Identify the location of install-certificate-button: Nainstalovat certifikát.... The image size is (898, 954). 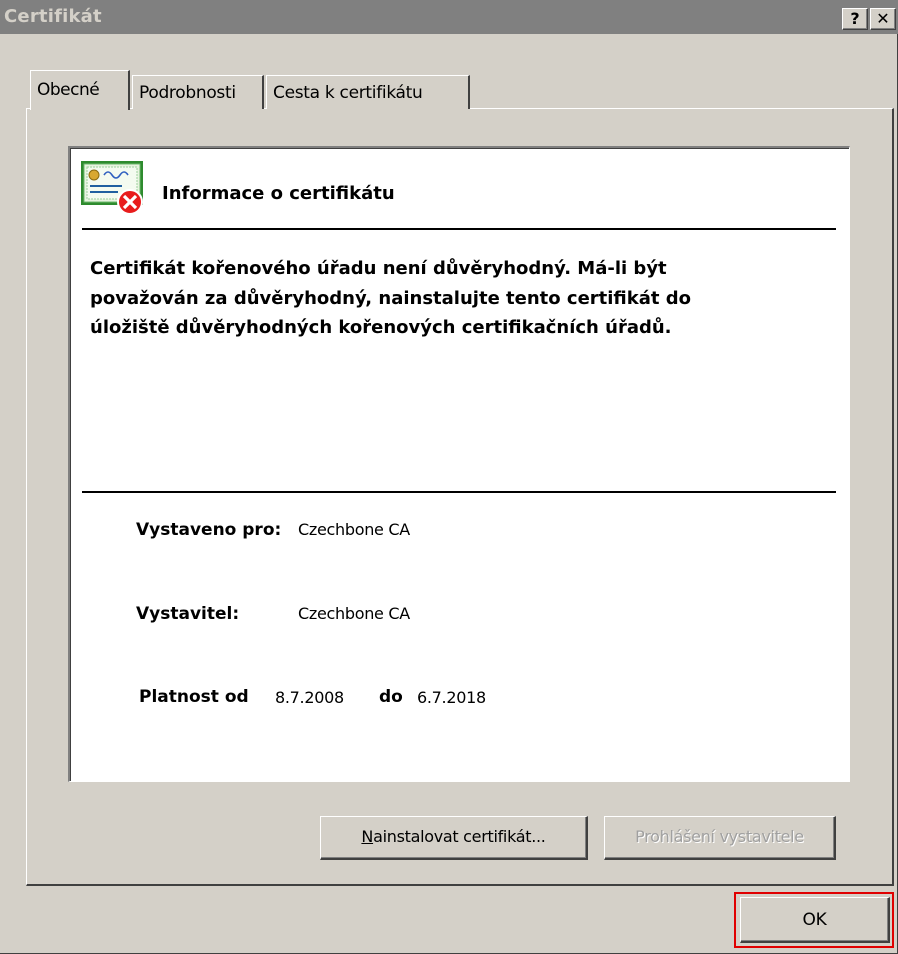
(454, 838).